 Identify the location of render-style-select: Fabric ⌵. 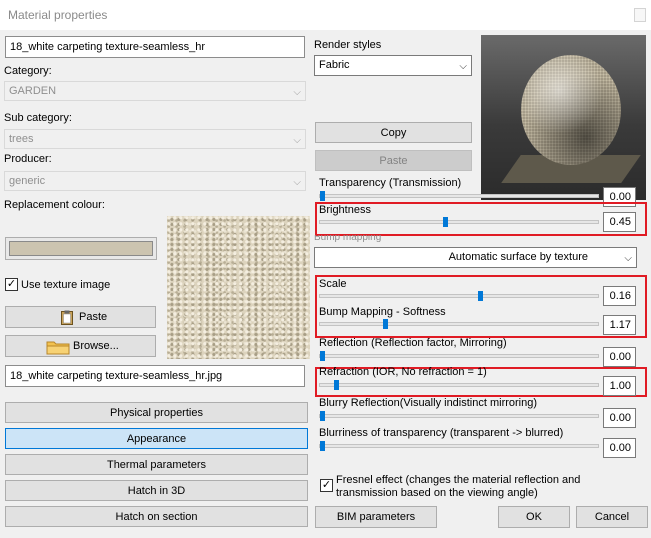
(393, 65).